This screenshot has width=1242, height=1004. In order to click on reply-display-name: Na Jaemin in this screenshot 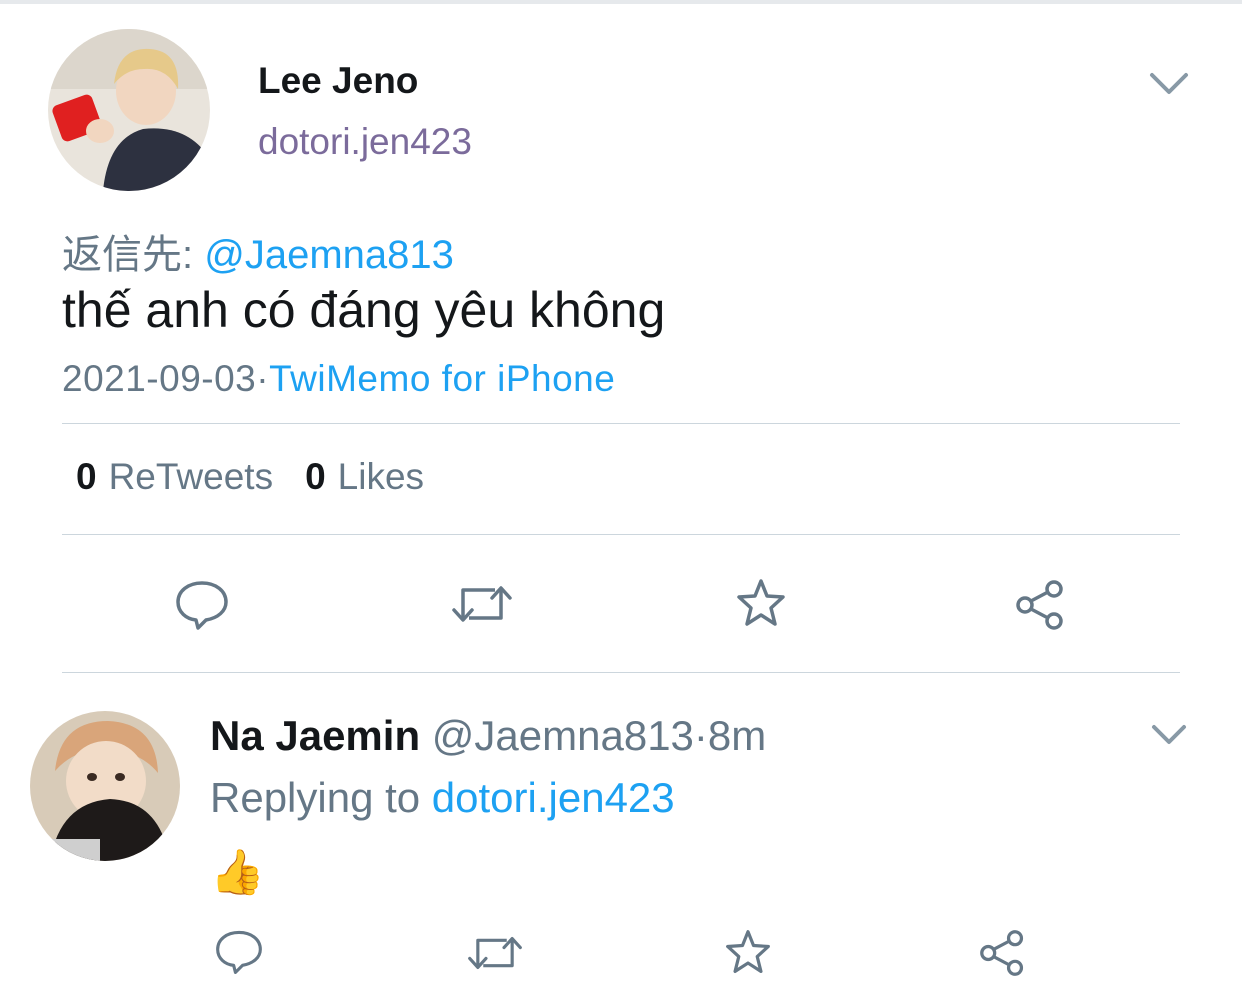, I will do `click(315, 735)`.